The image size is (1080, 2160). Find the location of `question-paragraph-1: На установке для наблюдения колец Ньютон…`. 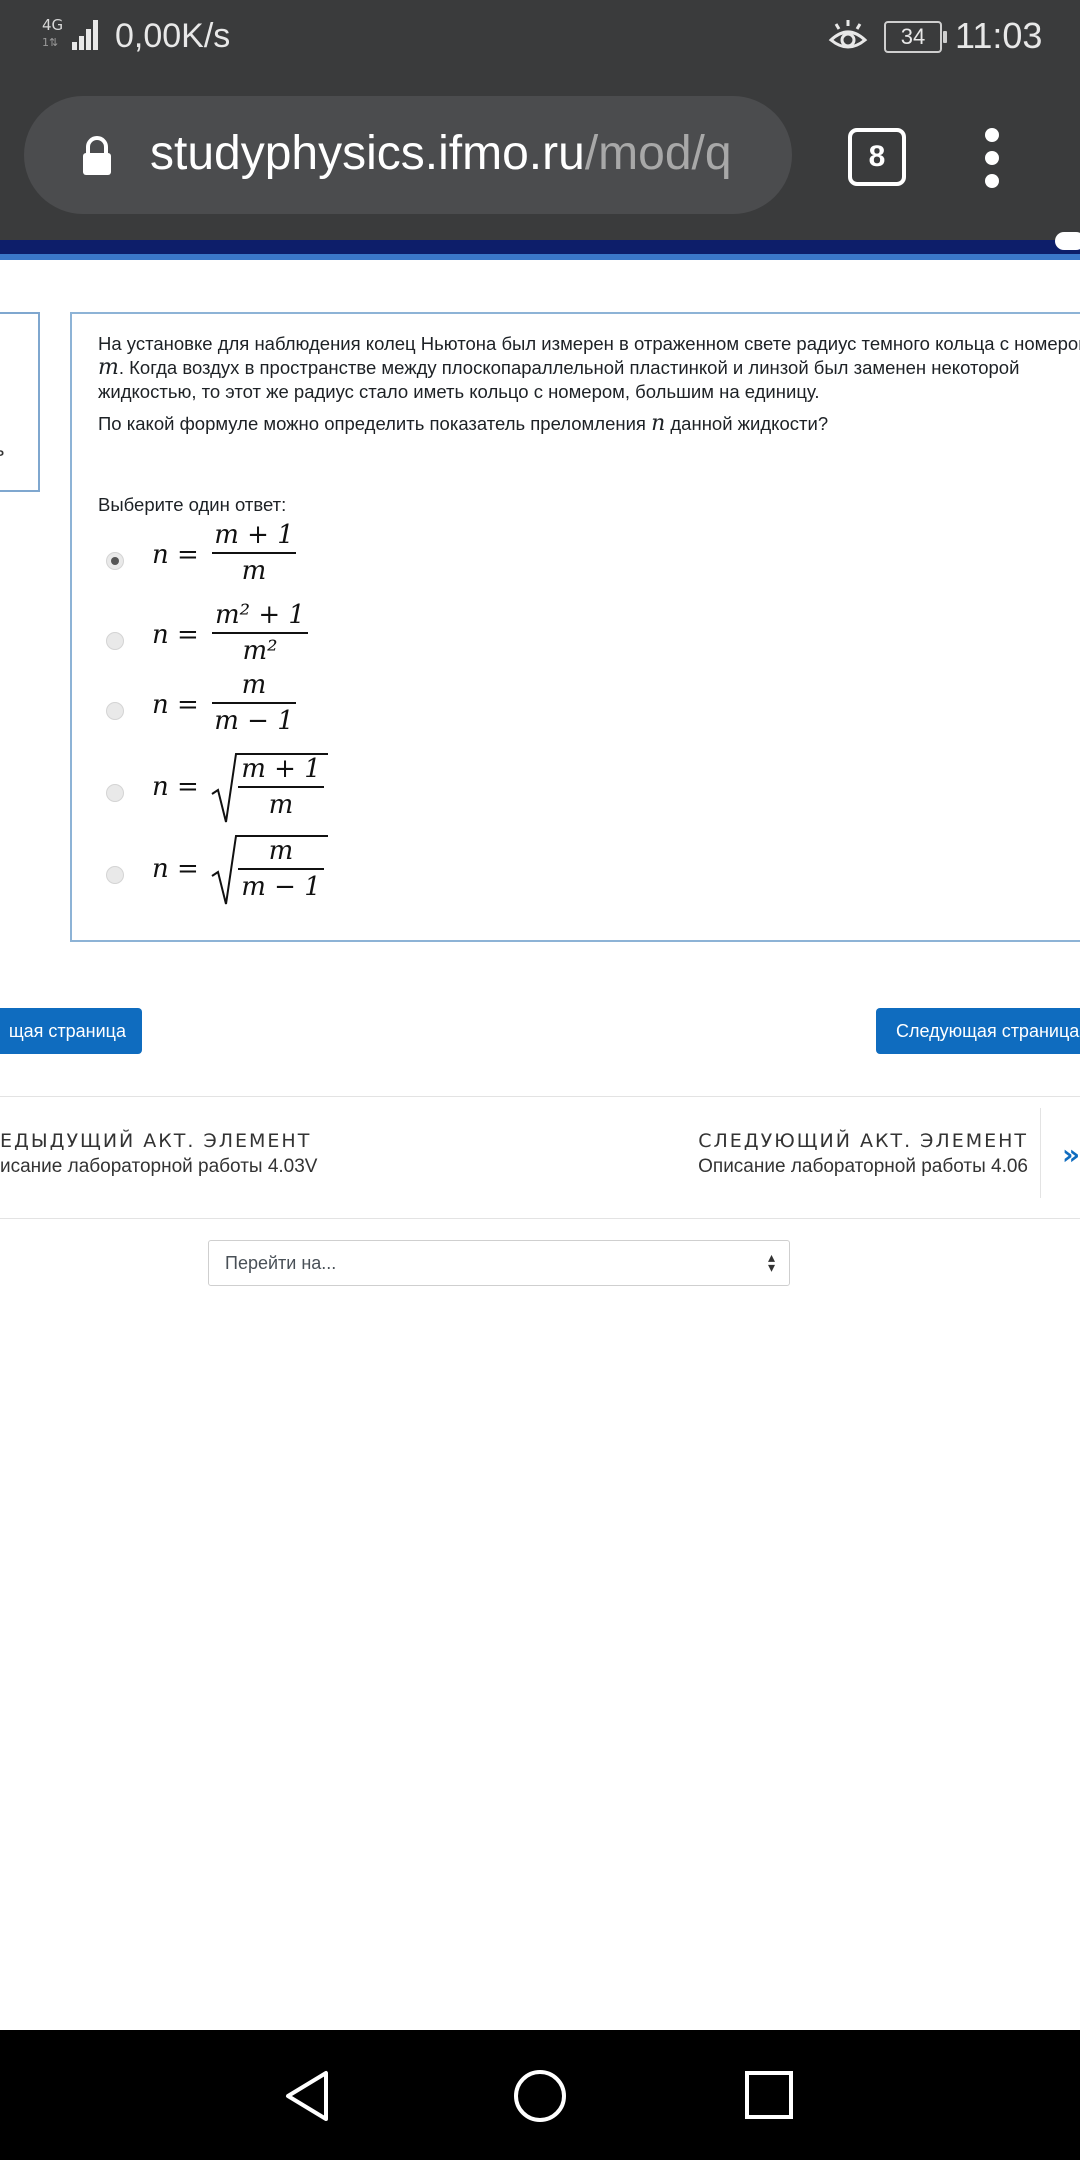

question-paragraph-1: На установке для наблюдения колец Ньютон… is located at coordinates (589, 367).